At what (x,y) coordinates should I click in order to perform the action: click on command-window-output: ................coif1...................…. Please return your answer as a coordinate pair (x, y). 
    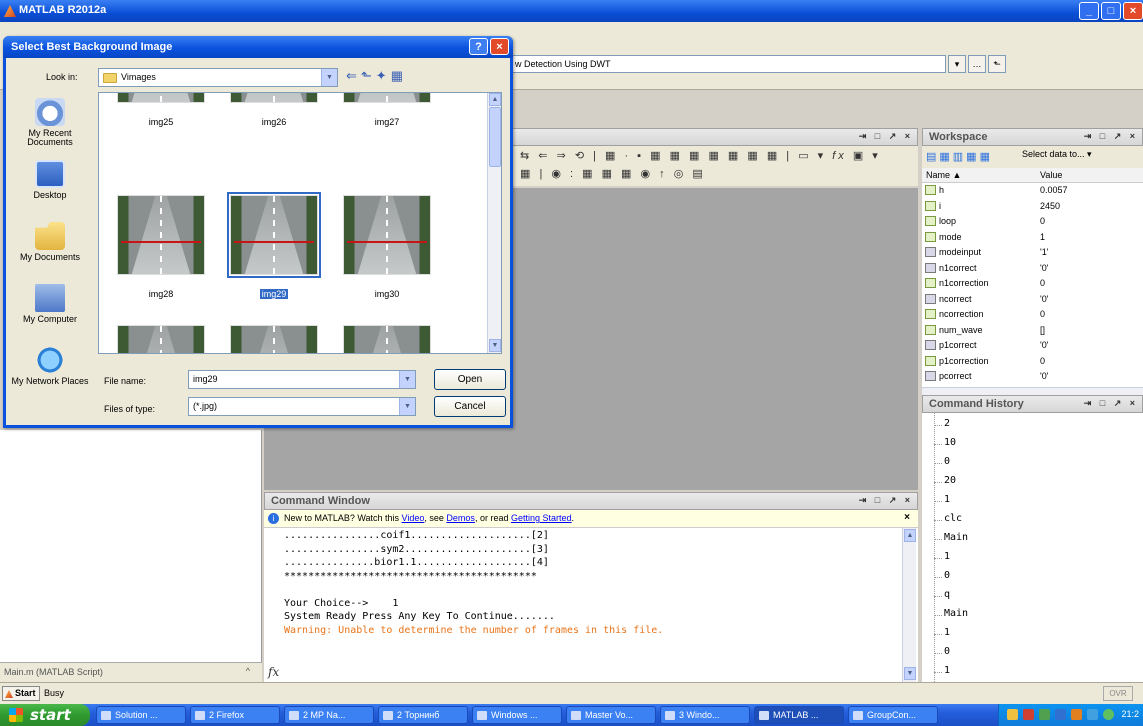
    Looking at the image, I should click on (591, 605).